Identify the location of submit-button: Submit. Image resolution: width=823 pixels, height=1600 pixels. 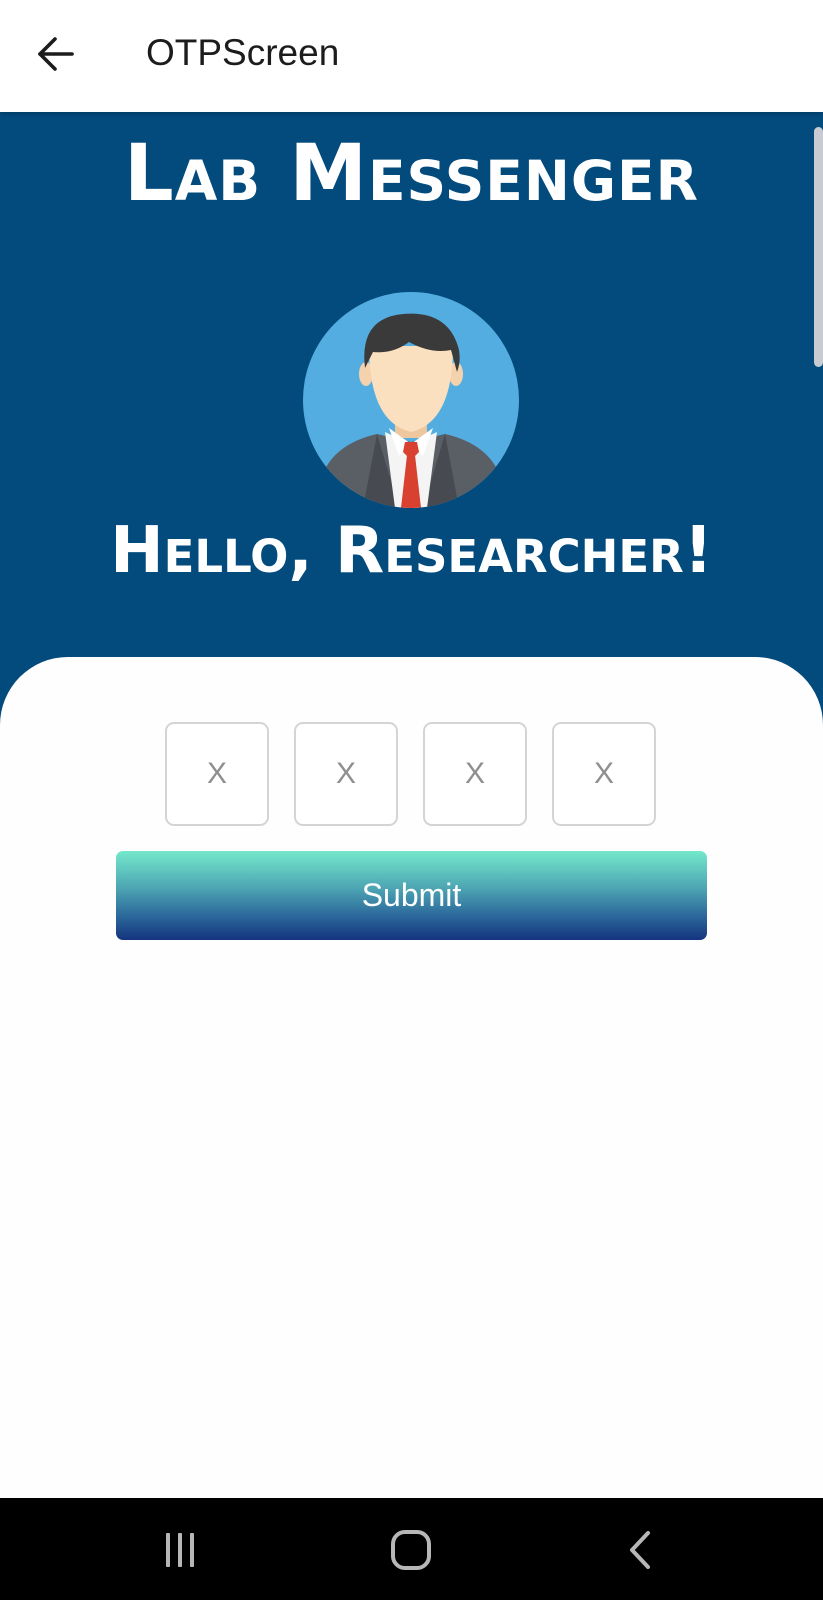
(411, 895).